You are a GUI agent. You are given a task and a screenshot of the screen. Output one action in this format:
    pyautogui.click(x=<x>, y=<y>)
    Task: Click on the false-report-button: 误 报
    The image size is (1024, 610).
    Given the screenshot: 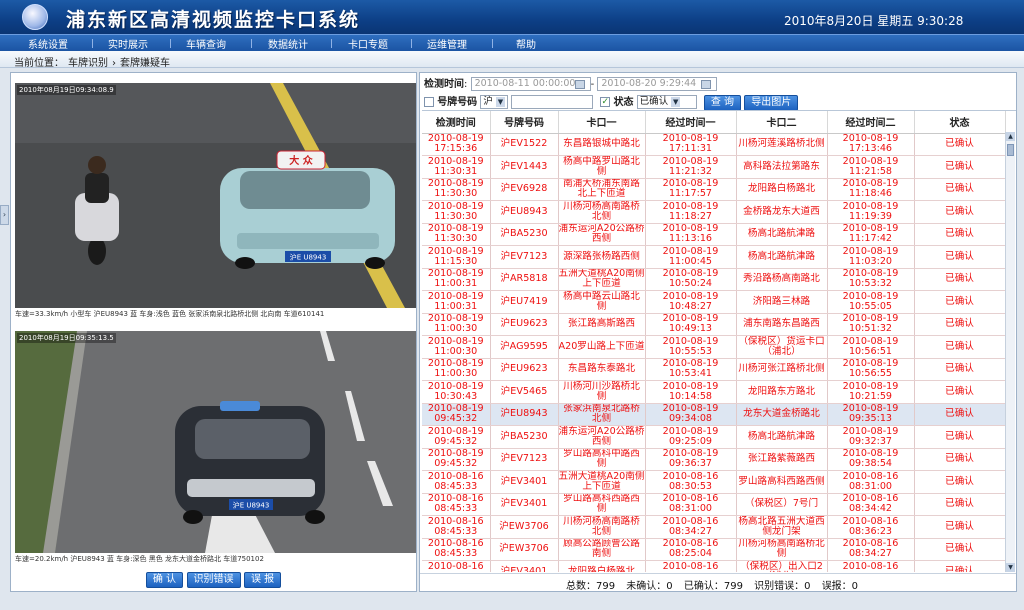 What is the action you would take?
    pyautogui.click(x=263, y=580)
    